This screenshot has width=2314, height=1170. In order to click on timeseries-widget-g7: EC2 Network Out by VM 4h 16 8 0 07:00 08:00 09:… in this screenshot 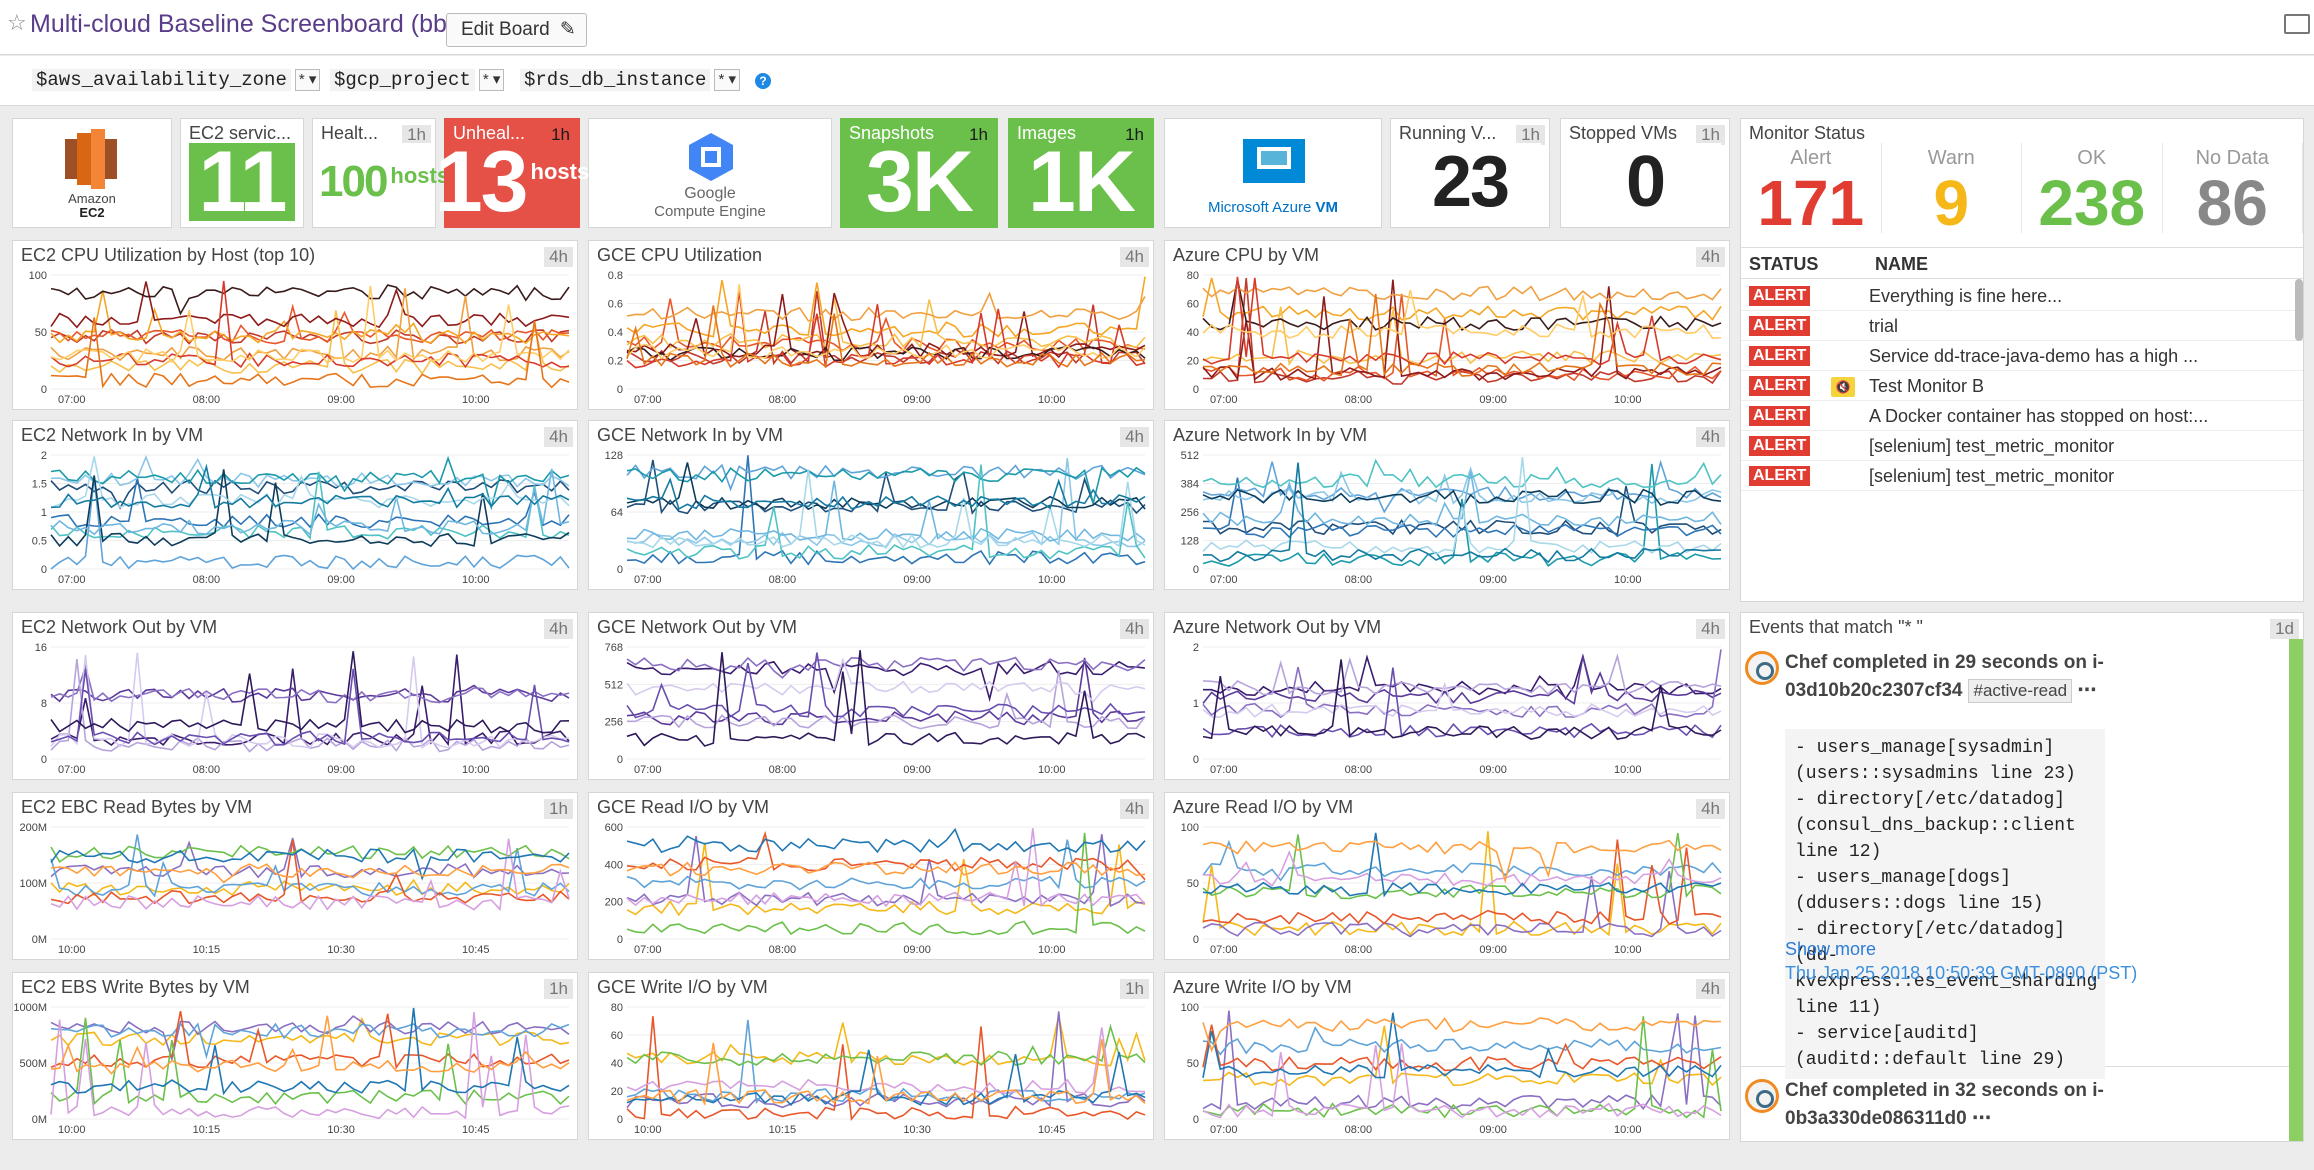, I will do `click(295, 696)`.